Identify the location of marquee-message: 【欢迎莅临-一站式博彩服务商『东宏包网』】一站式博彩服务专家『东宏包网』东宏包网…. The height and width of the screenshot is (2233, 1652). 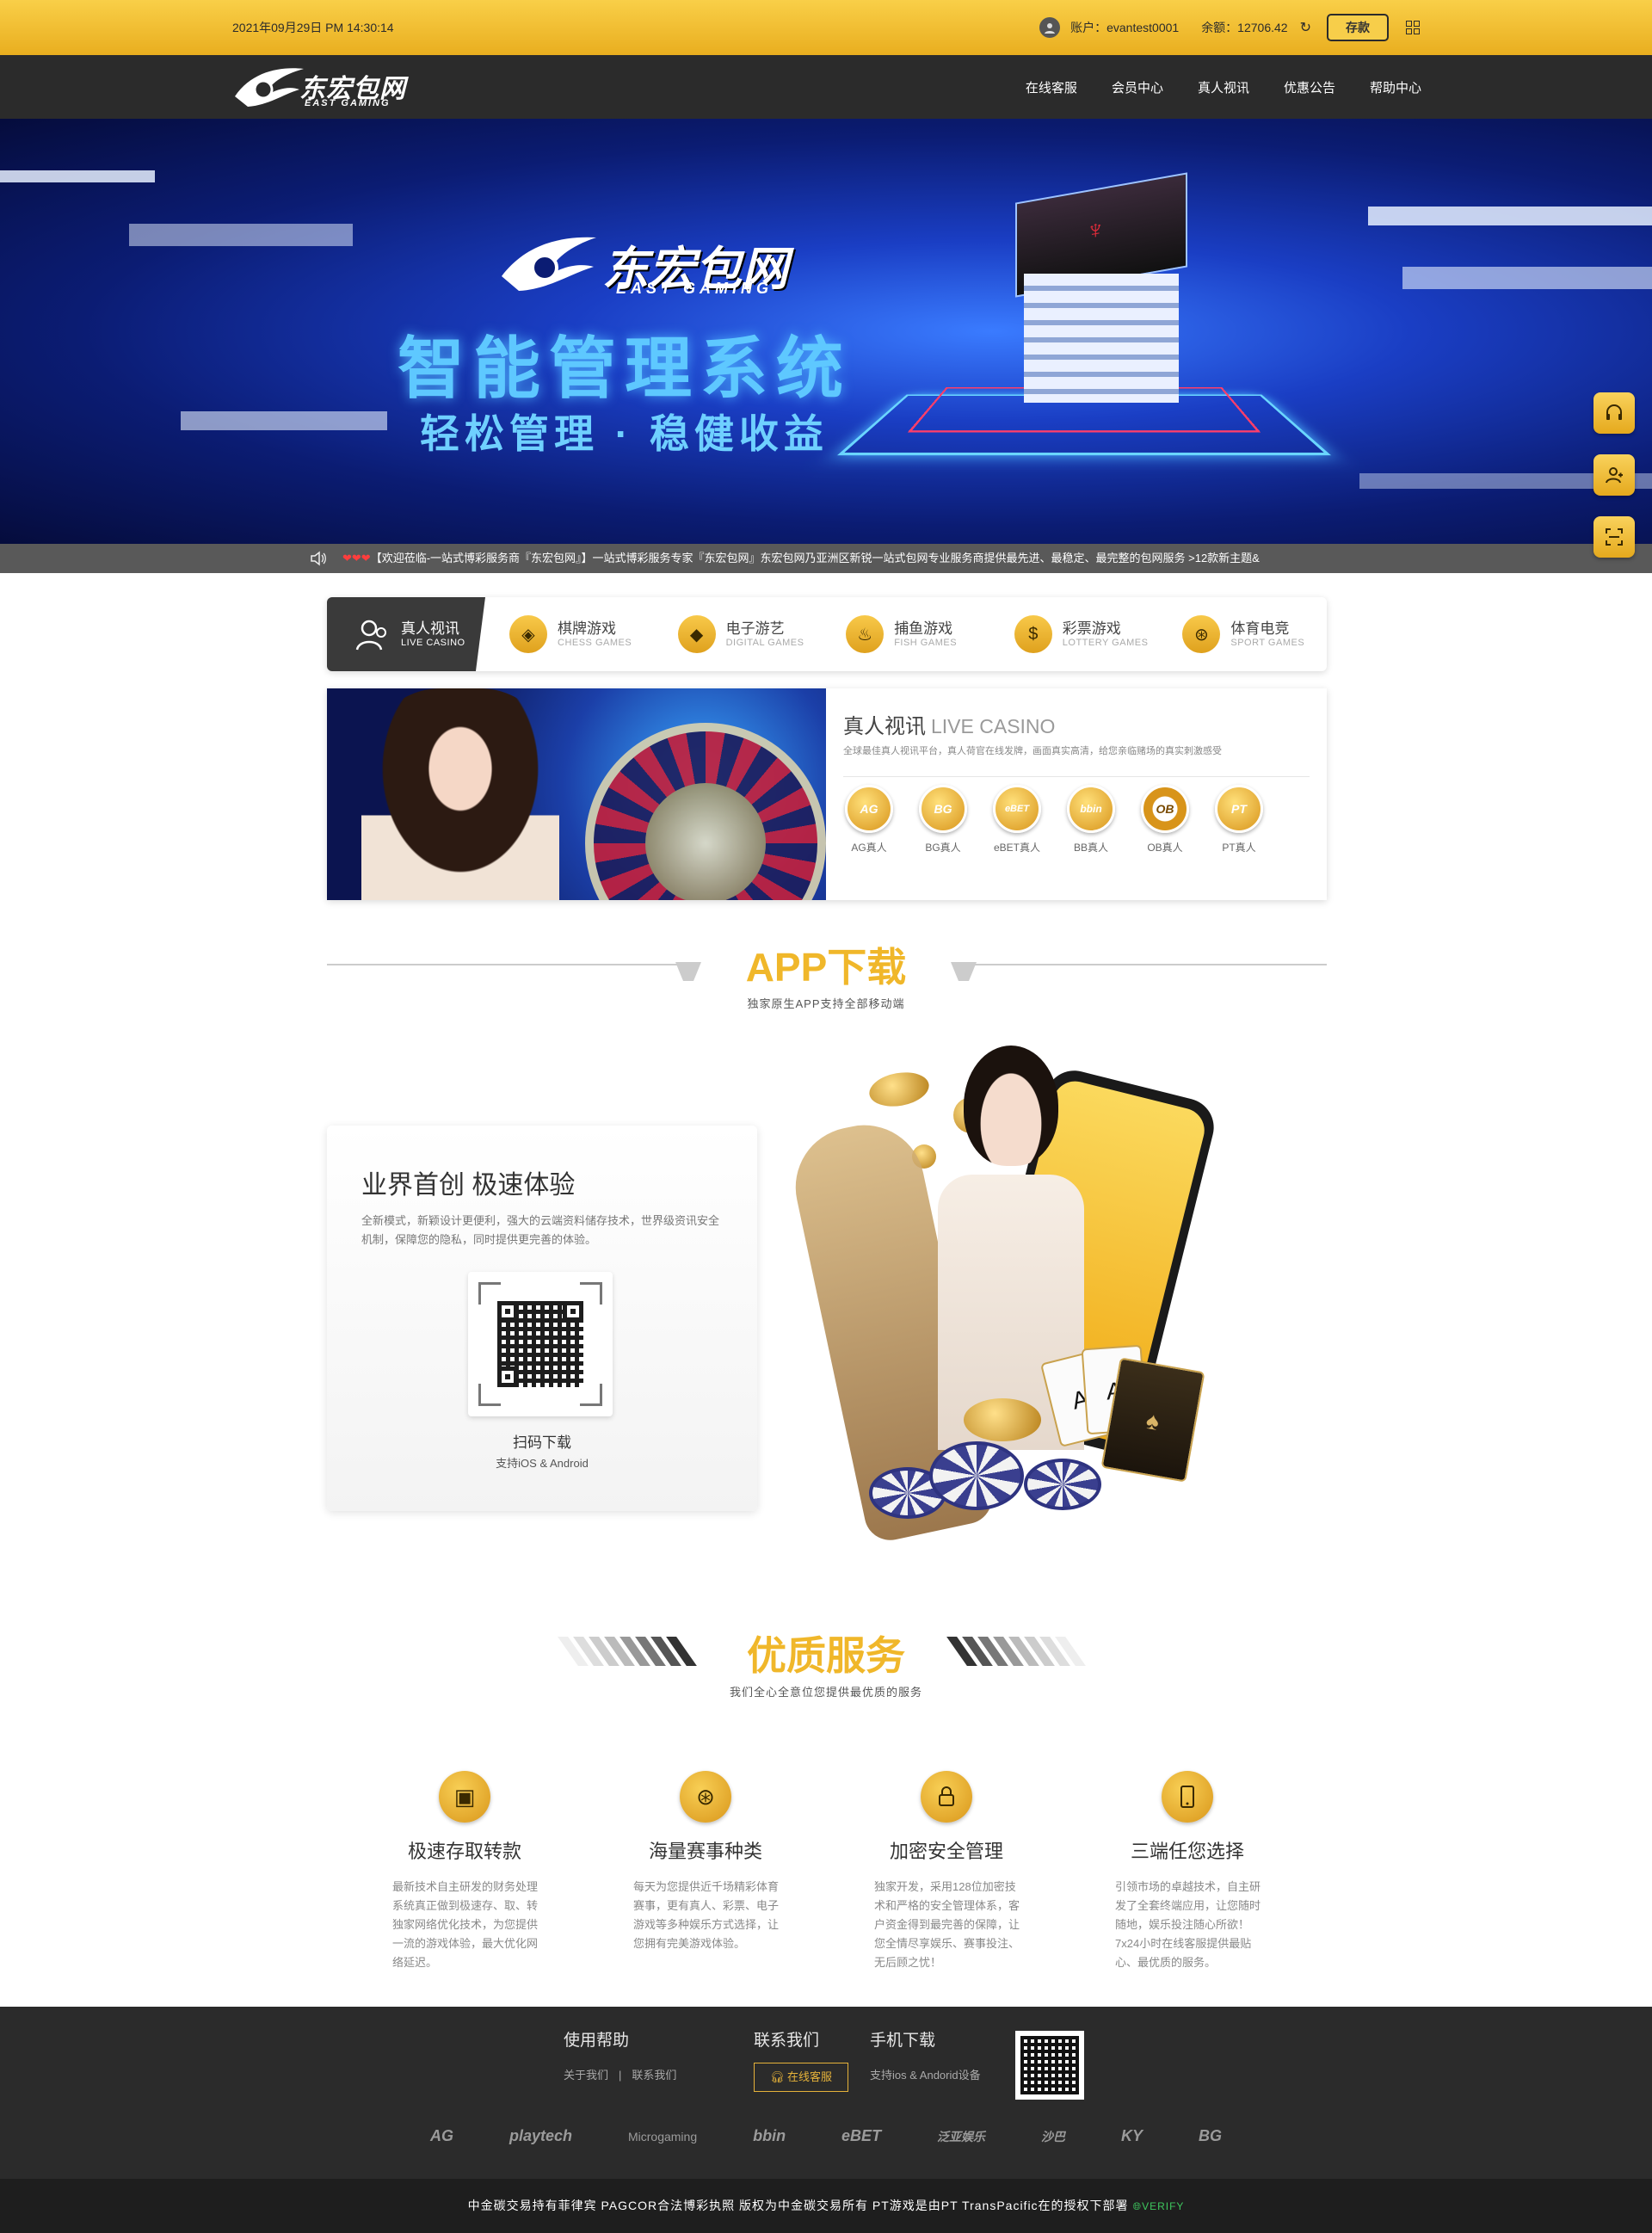
(815, 558).